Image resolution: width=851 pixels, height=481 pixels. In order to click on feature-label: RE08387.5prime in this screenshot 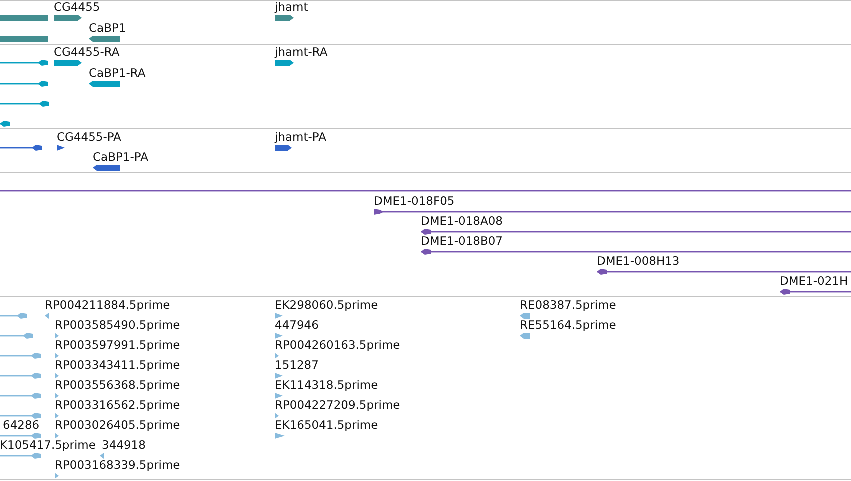, I will do `click(568, 305)`.